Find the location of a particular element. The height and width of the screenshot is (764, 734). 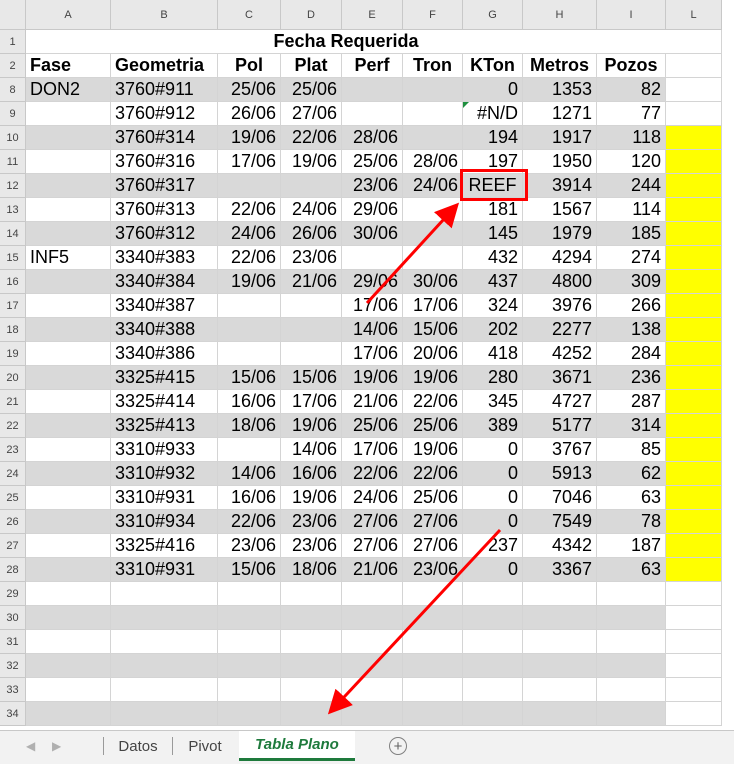

tab-datos: Datos is located at coordinates (138, 746).